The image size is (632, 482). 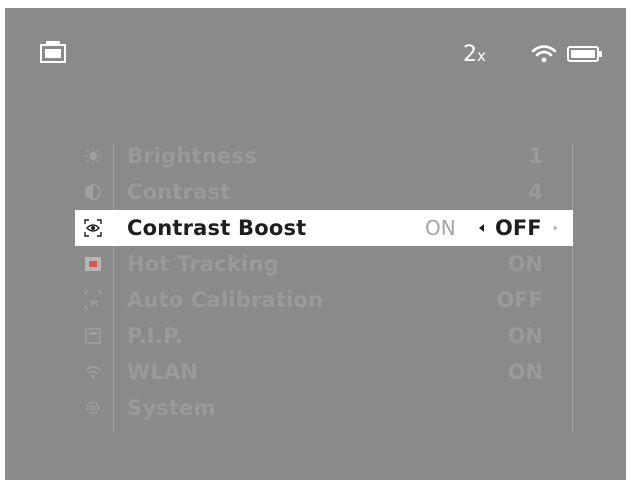 I want to click on gear-icon, so click(x=93, y=408).